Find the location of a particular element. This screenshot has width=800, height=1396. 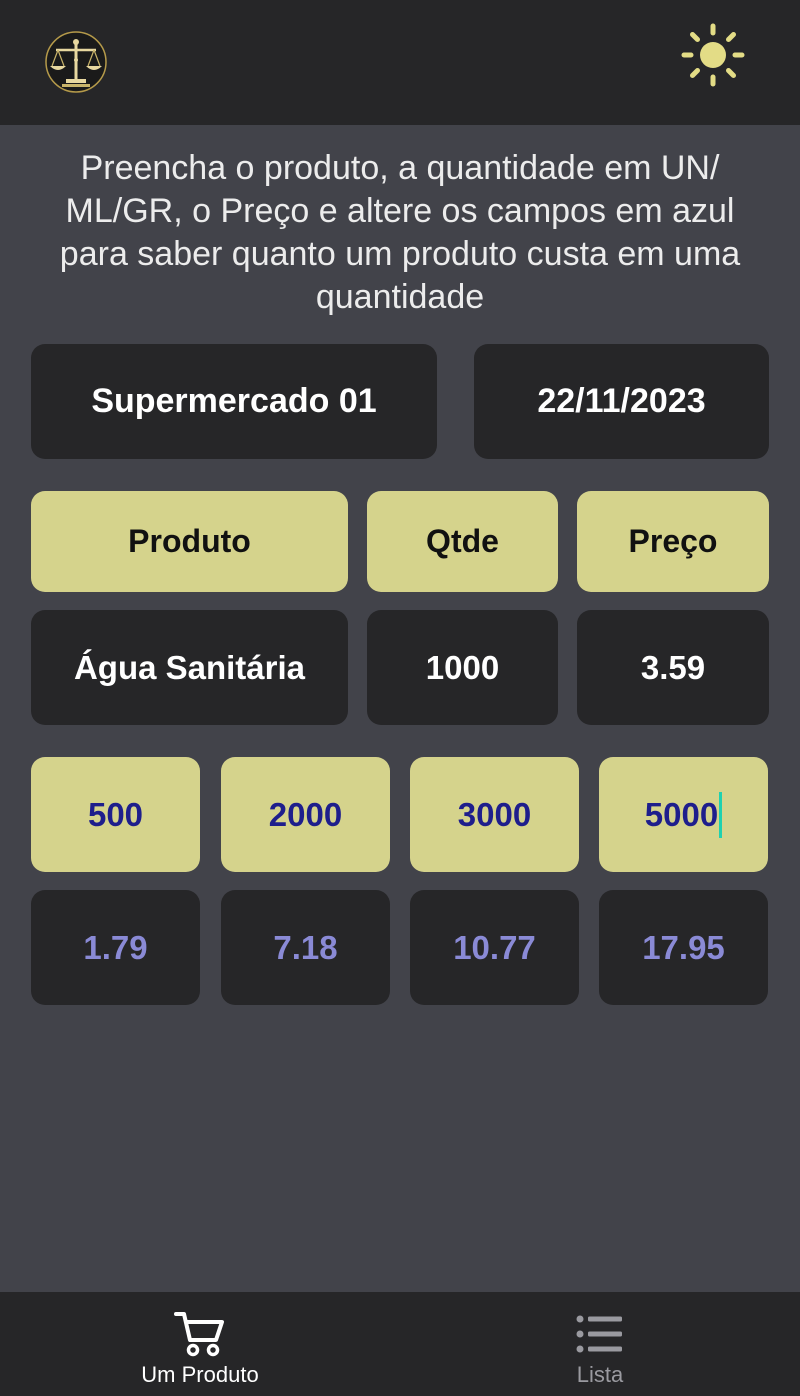

compare-qty-input-4: 5000 is located at coordinates (683, 814).